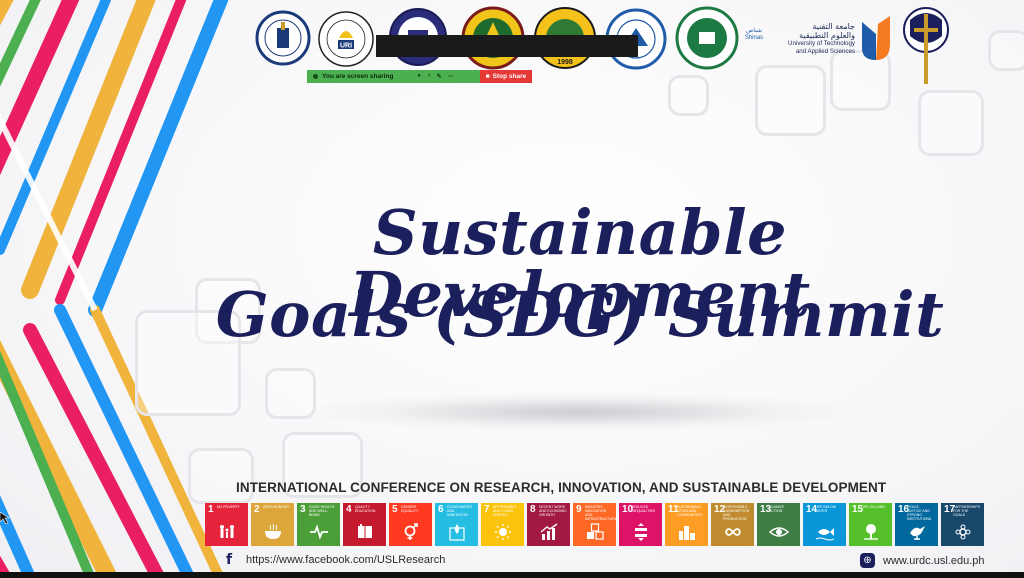 The width and height of the screenshot is (1024, 578). I want to click on fish-icon, so click(825, 534).